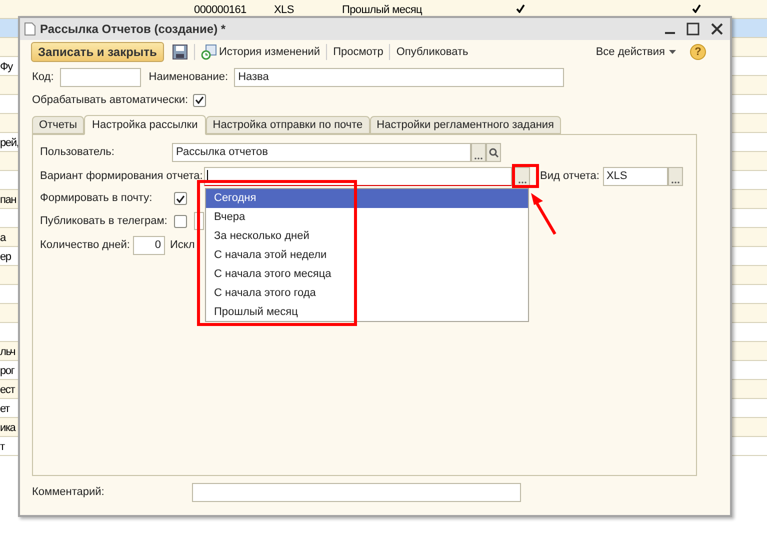 The height and width of the screenshot is (538, 767). I want to click on user-field: Рассылка отчетов, so click(321, 152).